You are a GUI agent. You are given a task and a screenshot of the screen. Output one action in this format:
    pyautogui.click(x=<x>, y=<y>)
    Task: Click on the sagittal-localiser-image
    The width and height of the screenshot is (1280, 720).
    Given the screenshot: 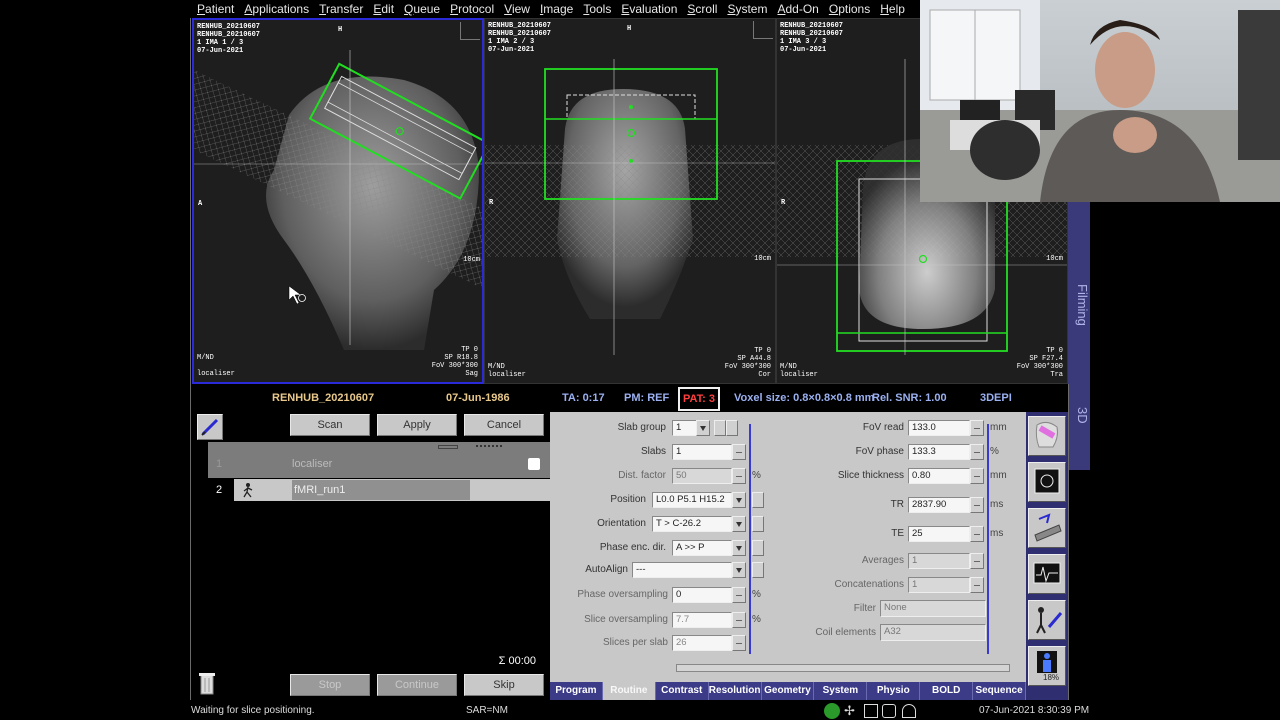 What is the action you would take?
    pyautogui.click(x=339, y=202)
    